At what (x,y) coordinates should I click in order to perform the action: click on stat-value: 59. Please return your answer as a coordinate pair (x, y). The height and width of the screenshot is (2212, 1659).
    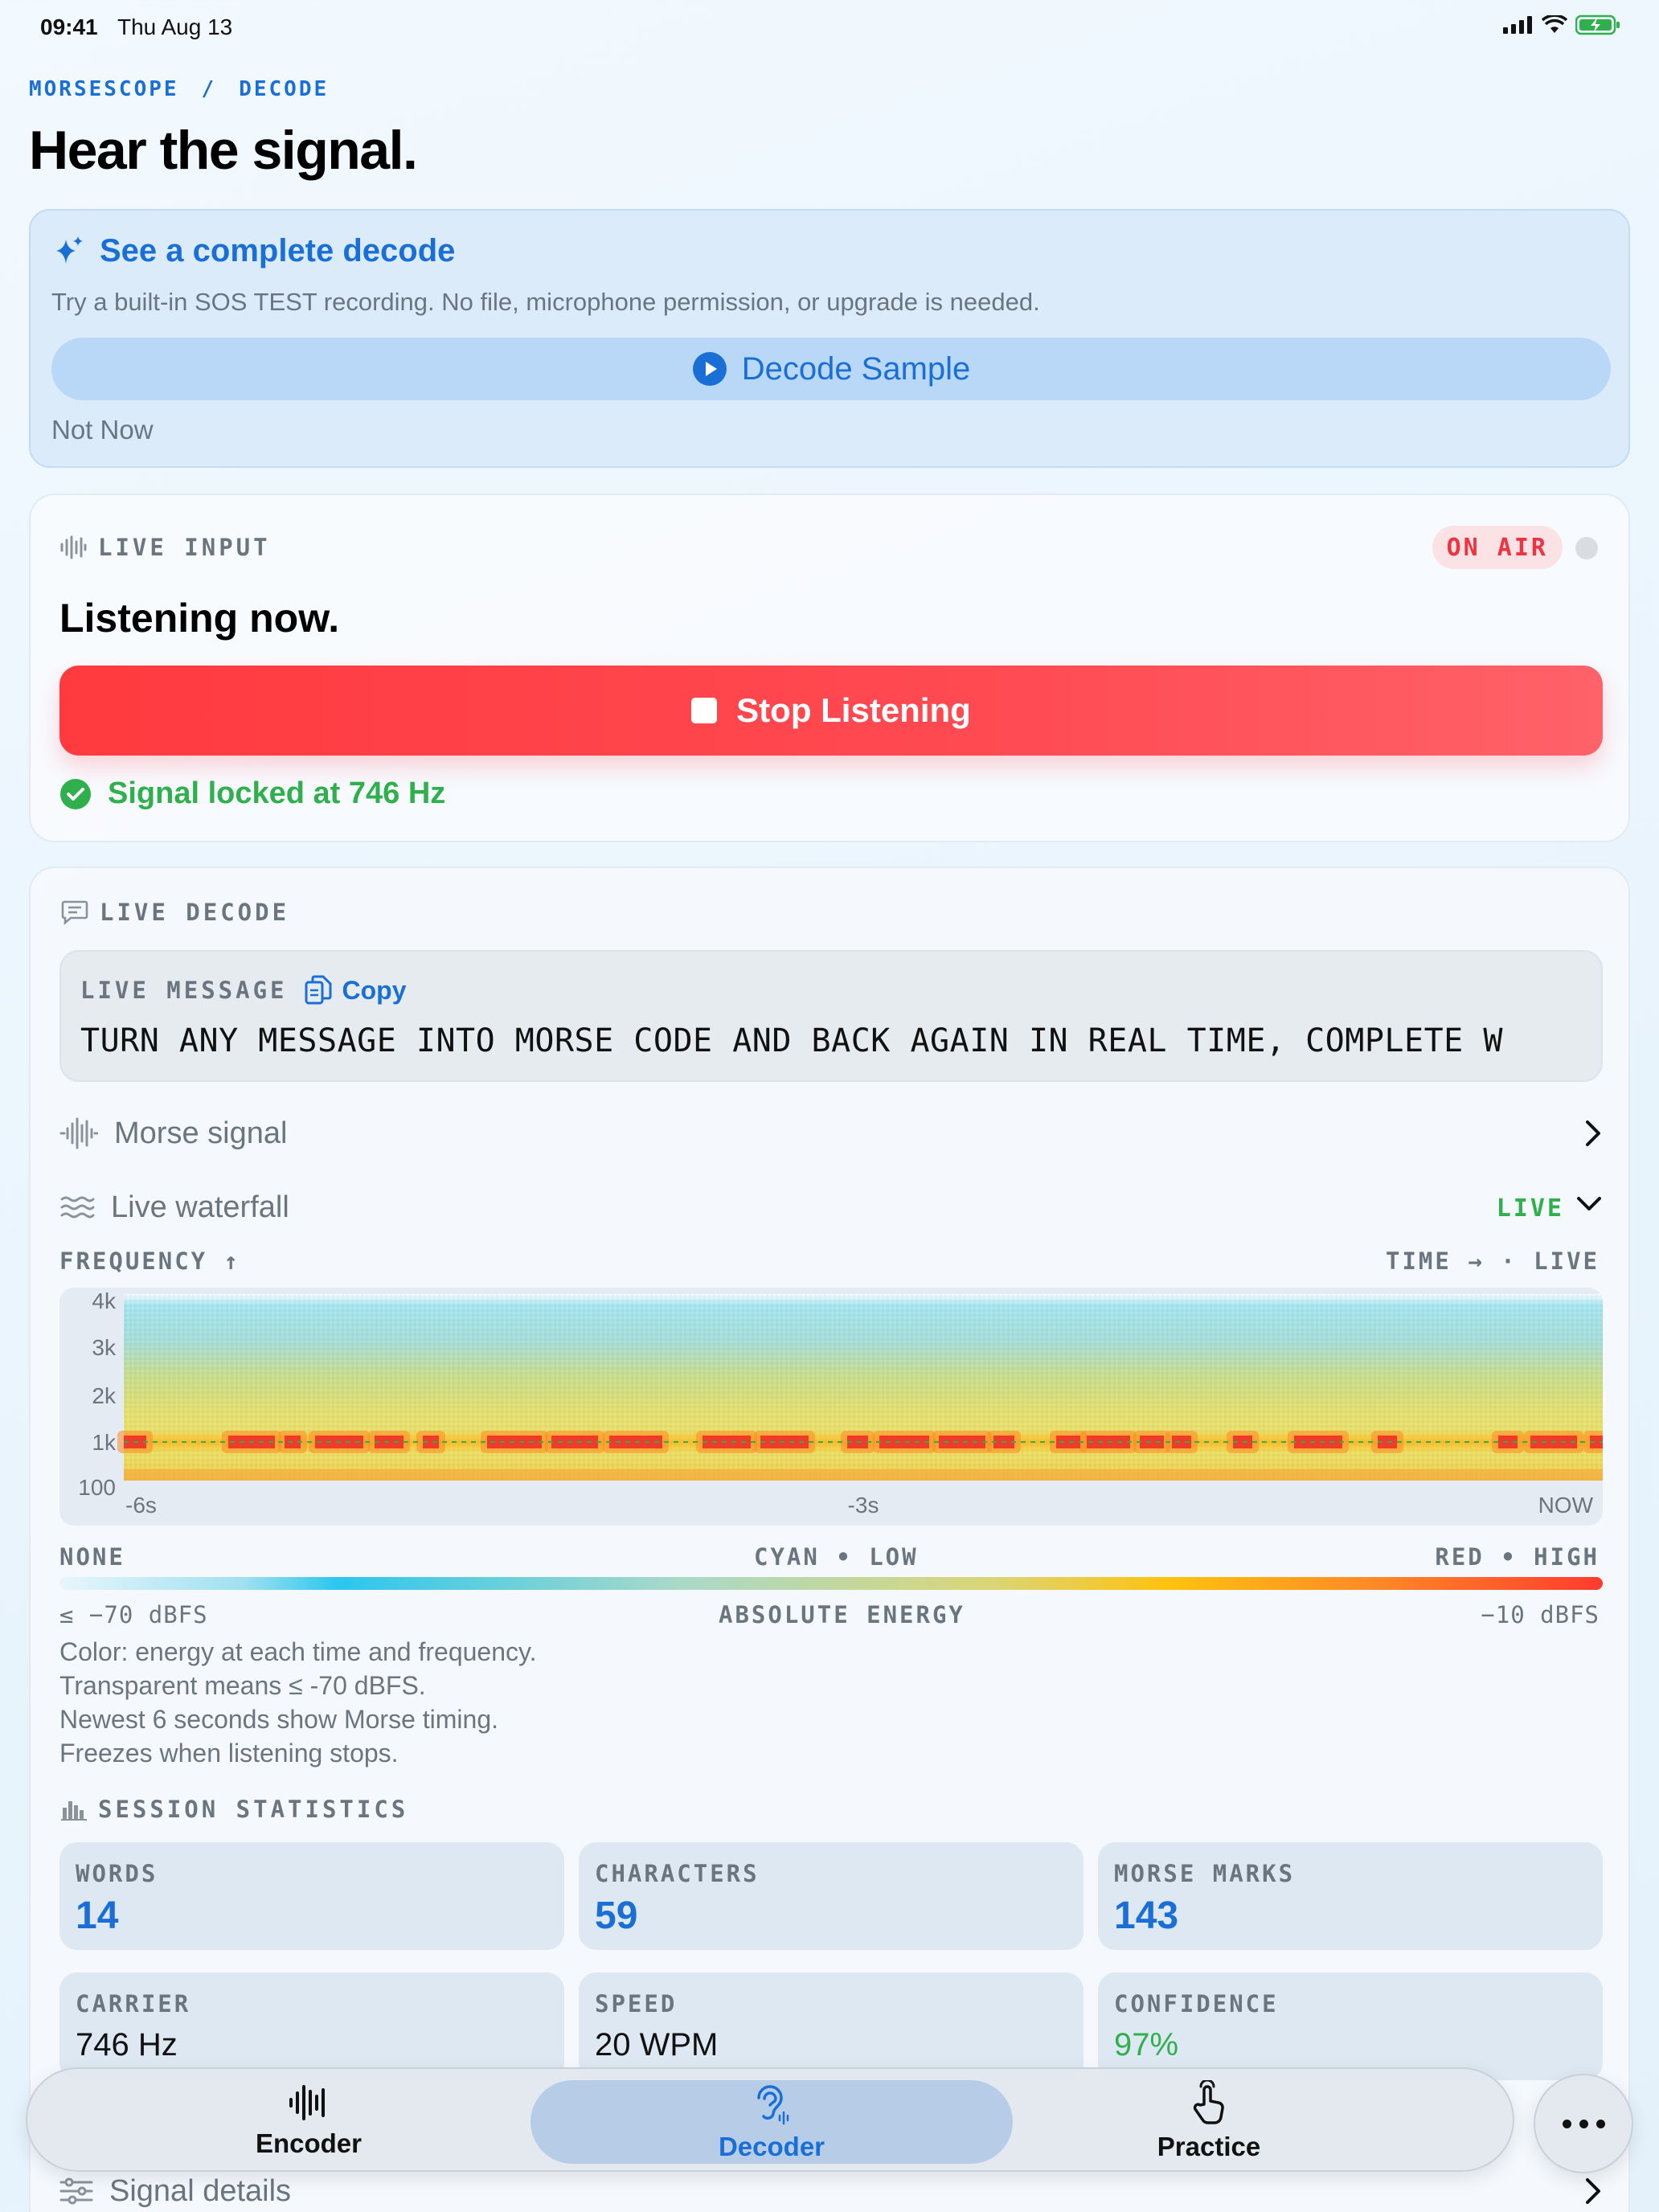
    Looking at the image, I should click on (616, 1916).